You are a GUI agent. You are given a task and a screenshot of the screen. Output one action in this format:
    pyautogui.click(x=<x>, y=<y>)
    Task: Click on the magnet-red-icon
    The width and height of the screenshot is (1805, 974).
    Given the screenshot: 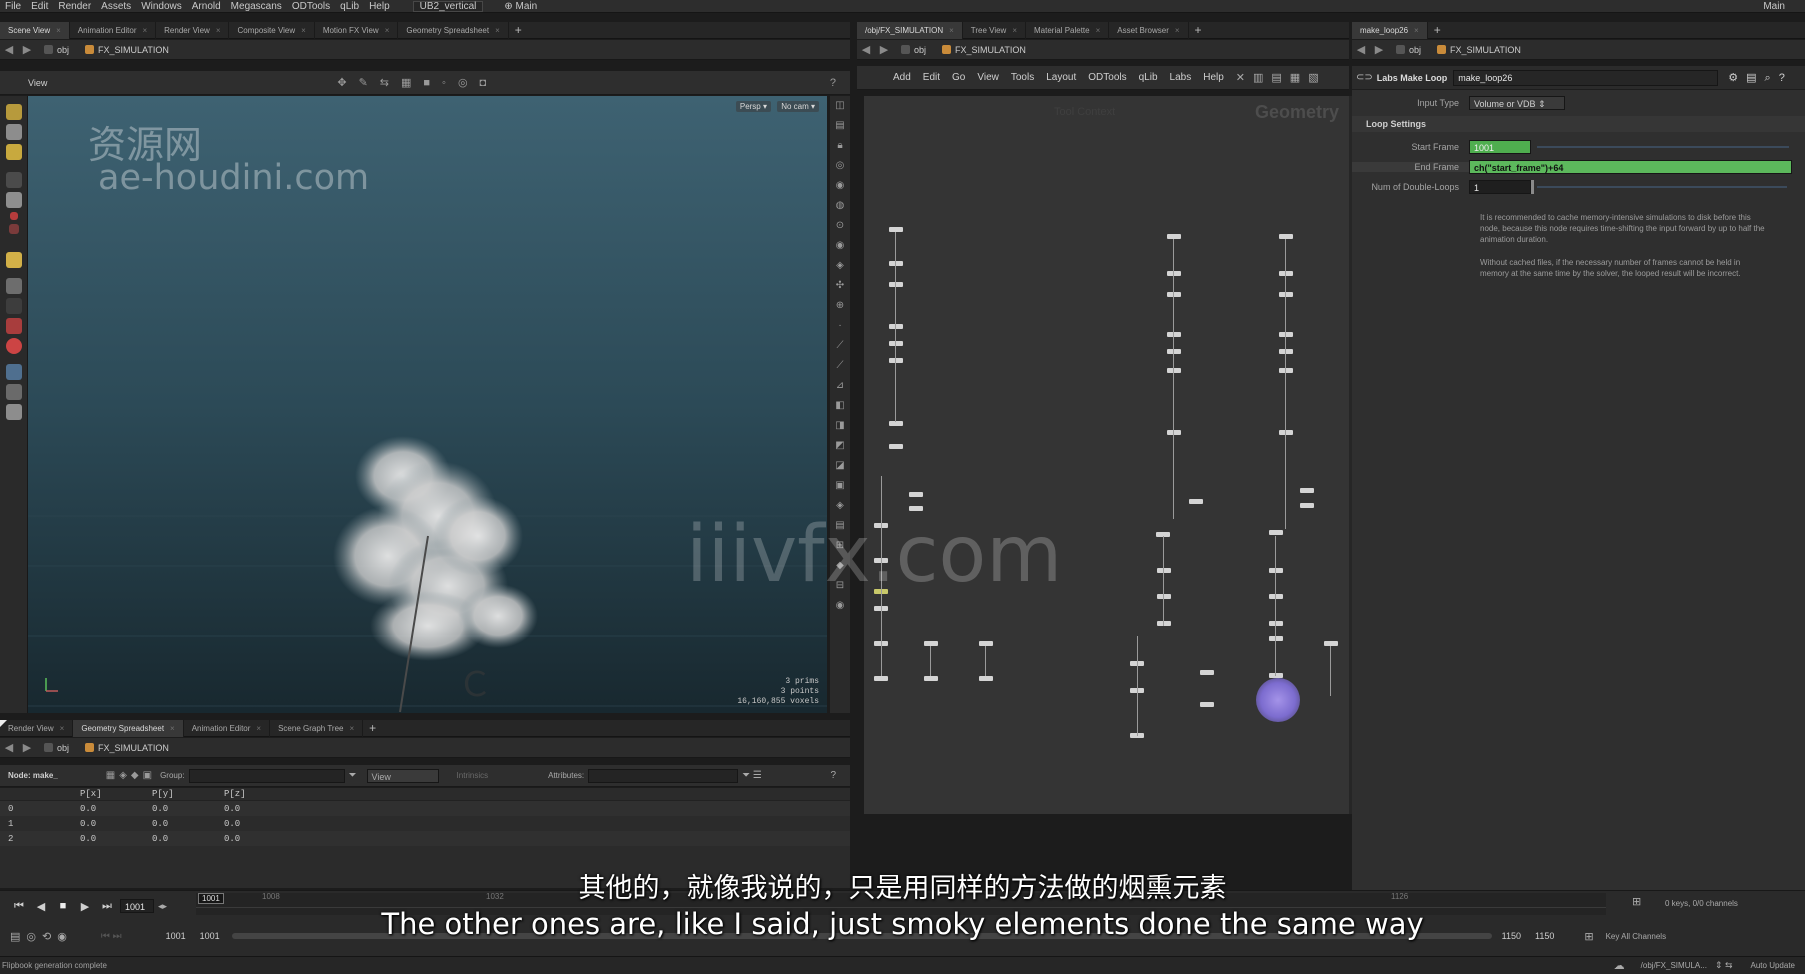 What is the action you would take?
    pyautogui.click(x=13, y=346)
    